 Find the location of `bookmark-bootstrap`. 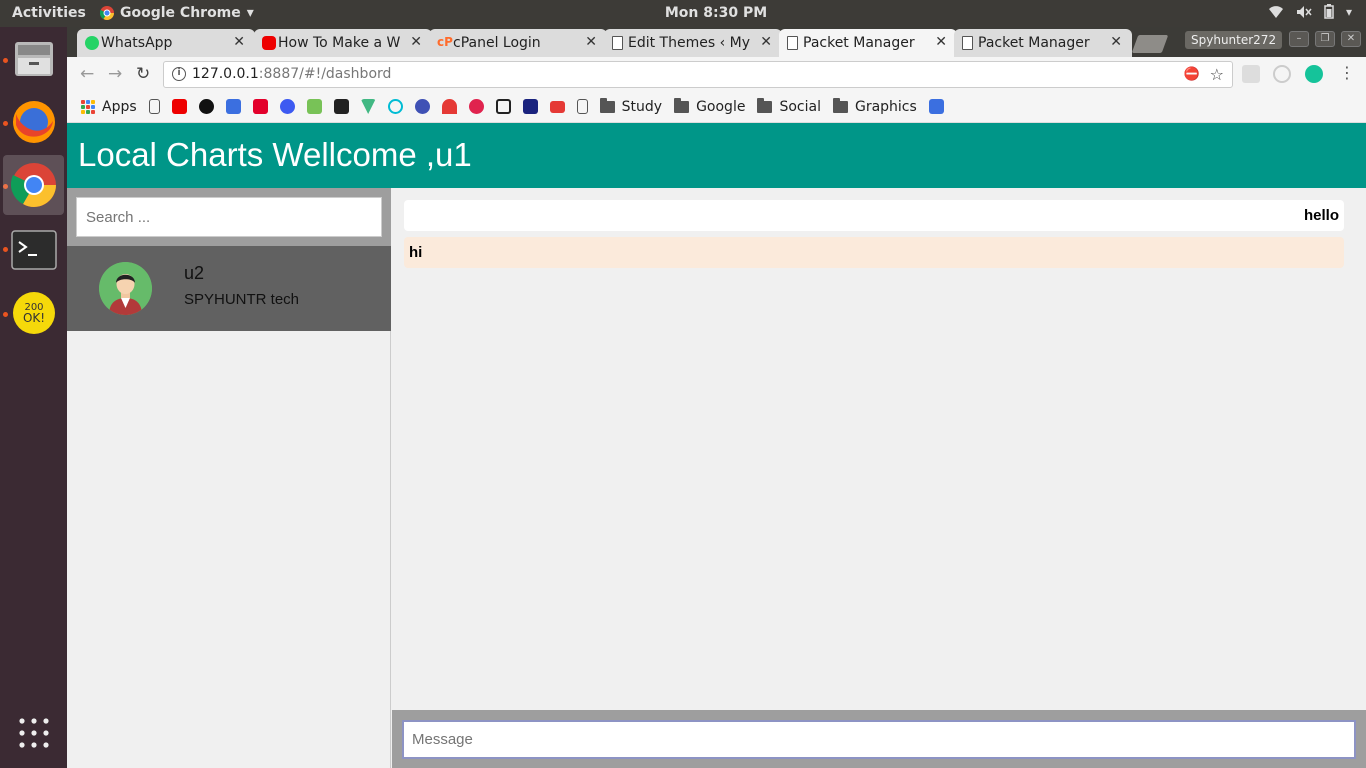

bookmark-bootstrap is located at coordinates (233, 106).